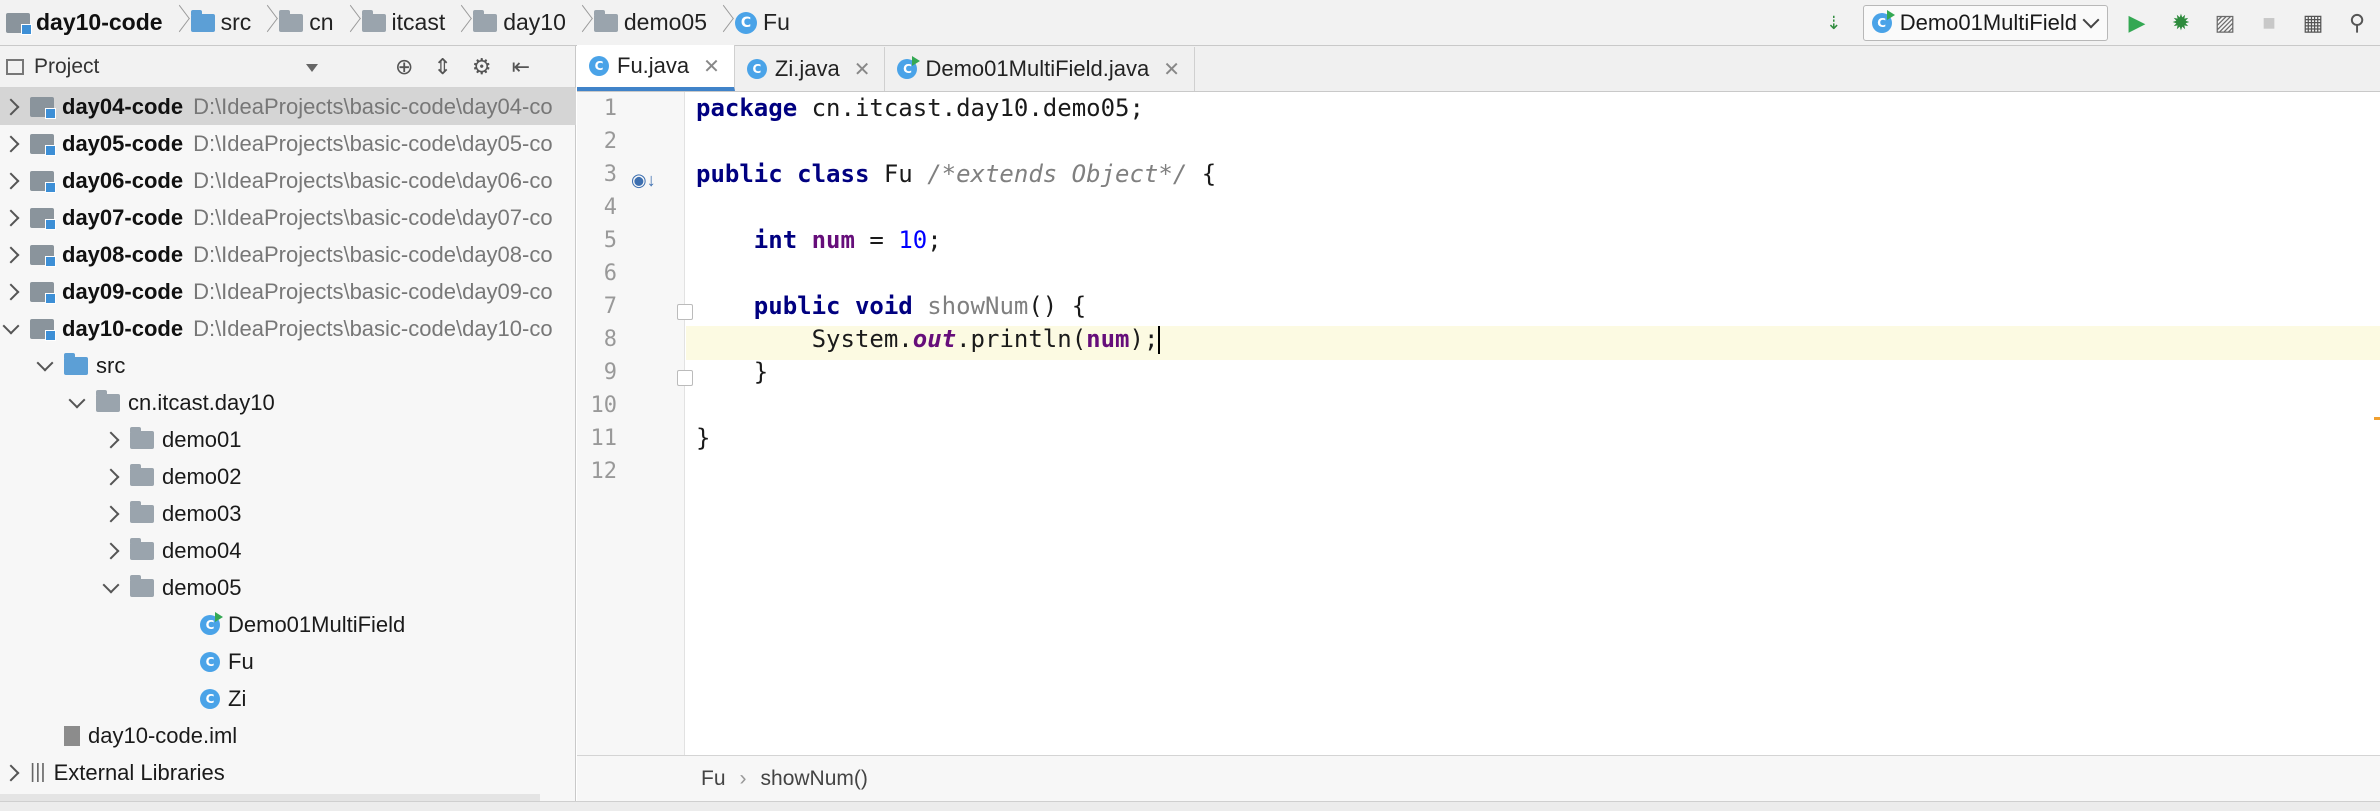 This screenshot has width=2380, height=811. Describe the element at coordinates (66, 67) in the screenshot. I see `project-view-title: Project` at that location.